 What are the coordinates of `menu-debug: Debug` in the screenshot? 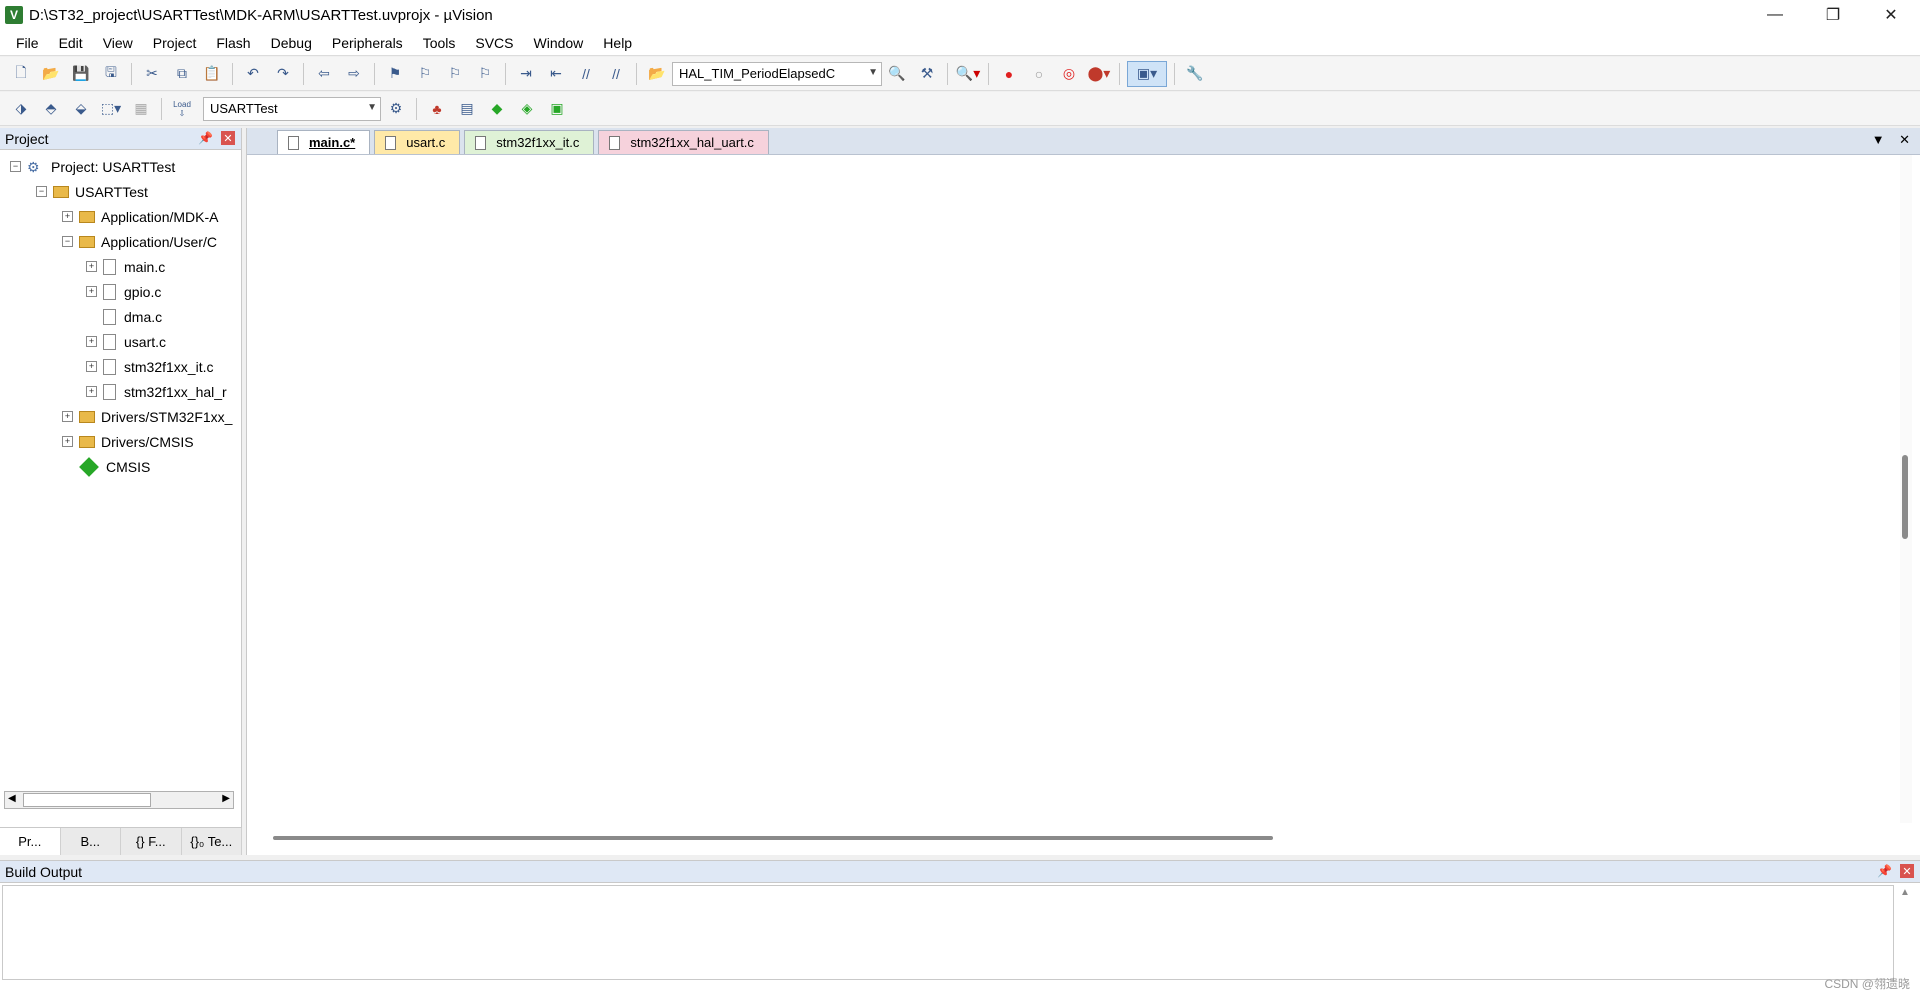 It's located at (291, 43).